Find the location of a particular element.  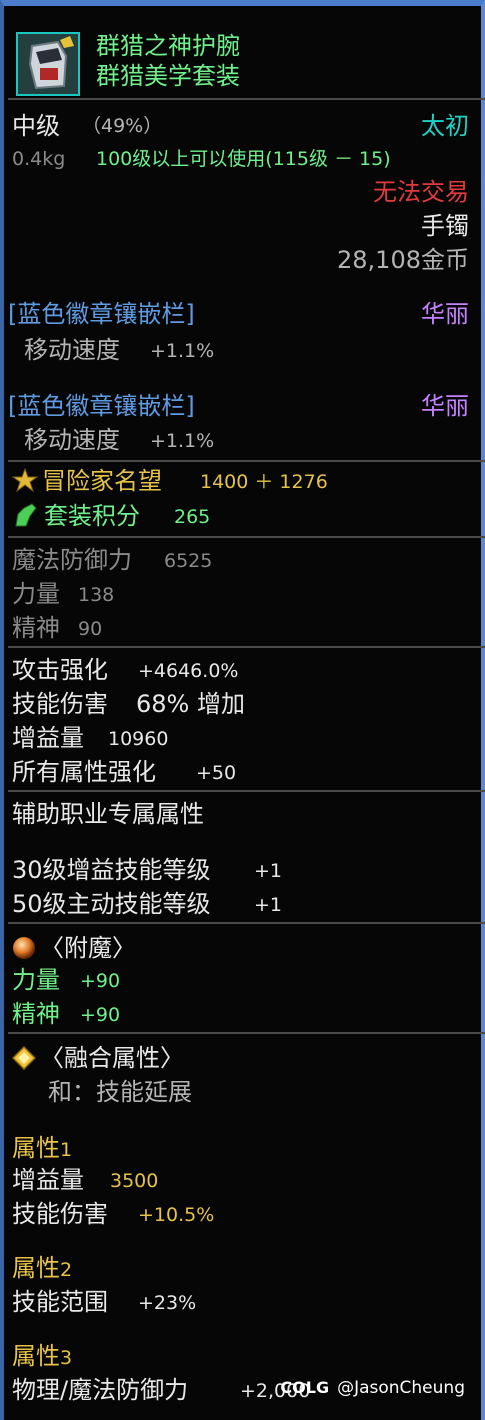

fusion-subtitle: 和：技能延展 is located at coordinates (120, 1092).